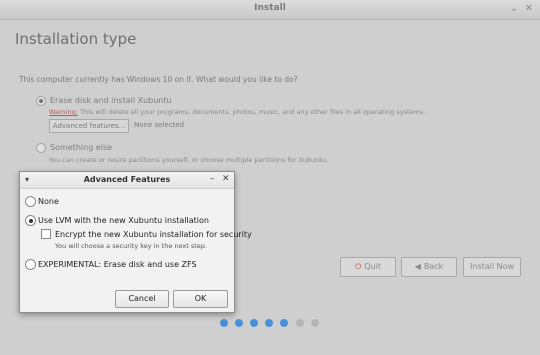 This screenshot has height=355, width=540. I want to click on install-now-label: Install Now, so click(492, 266).